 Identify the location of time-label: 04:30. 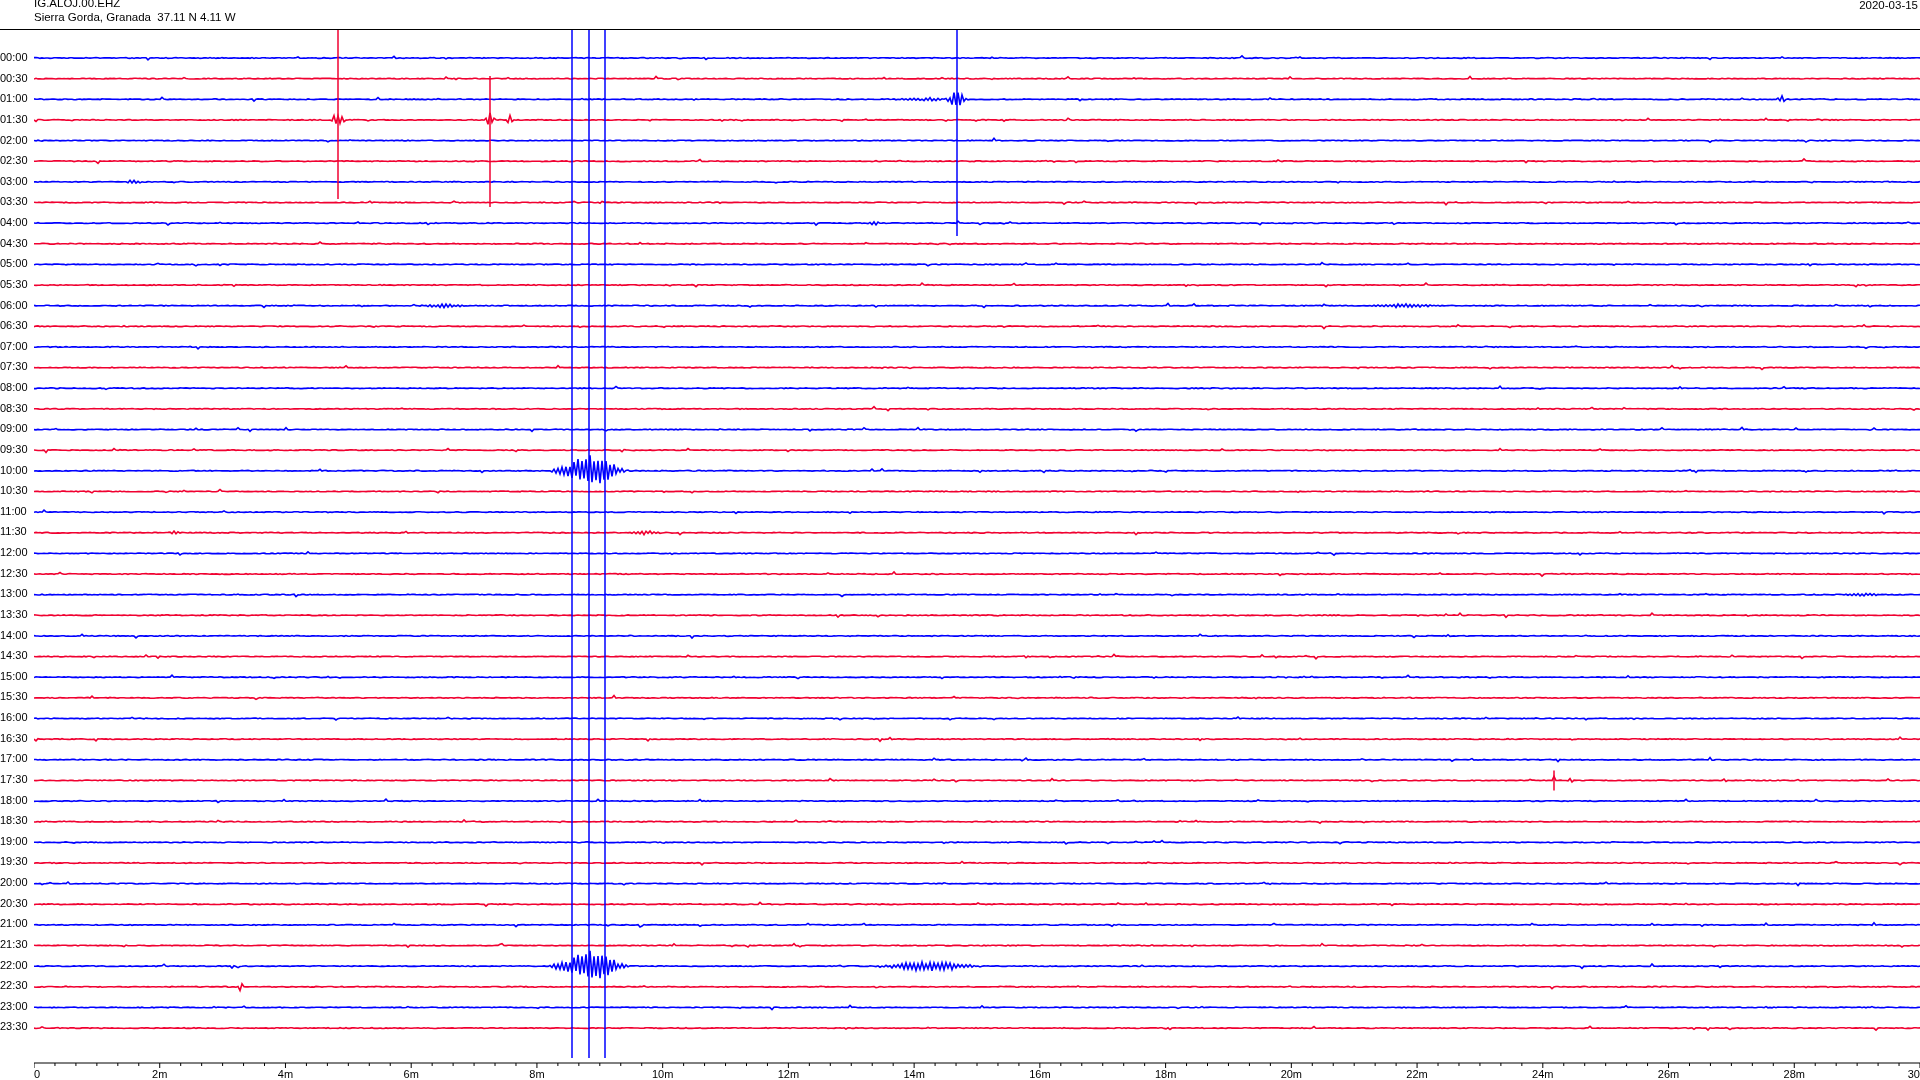
(14, 243).